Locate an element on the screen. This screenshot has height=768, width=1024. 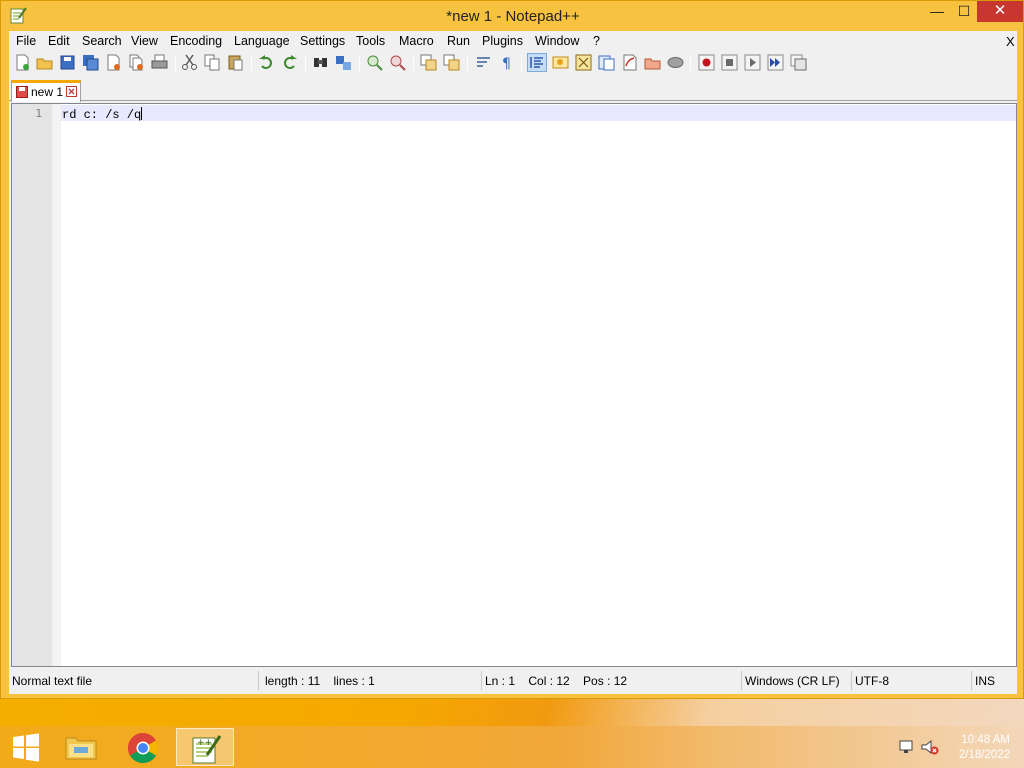
zoom-in-icon is located at coordinates (374, 62).